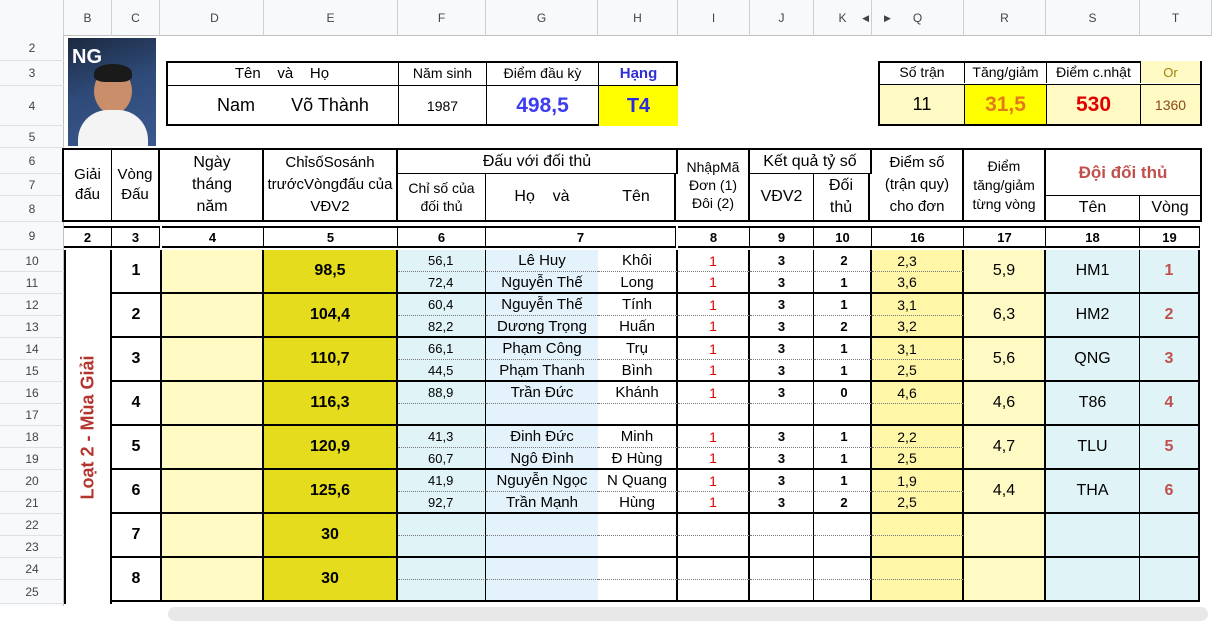 This screenshot has width=1212, height=625. What do you see at coordinates (1176, 18) in the screenshot?
I see `column-header-t: T` at bounding box center [1176, 18].